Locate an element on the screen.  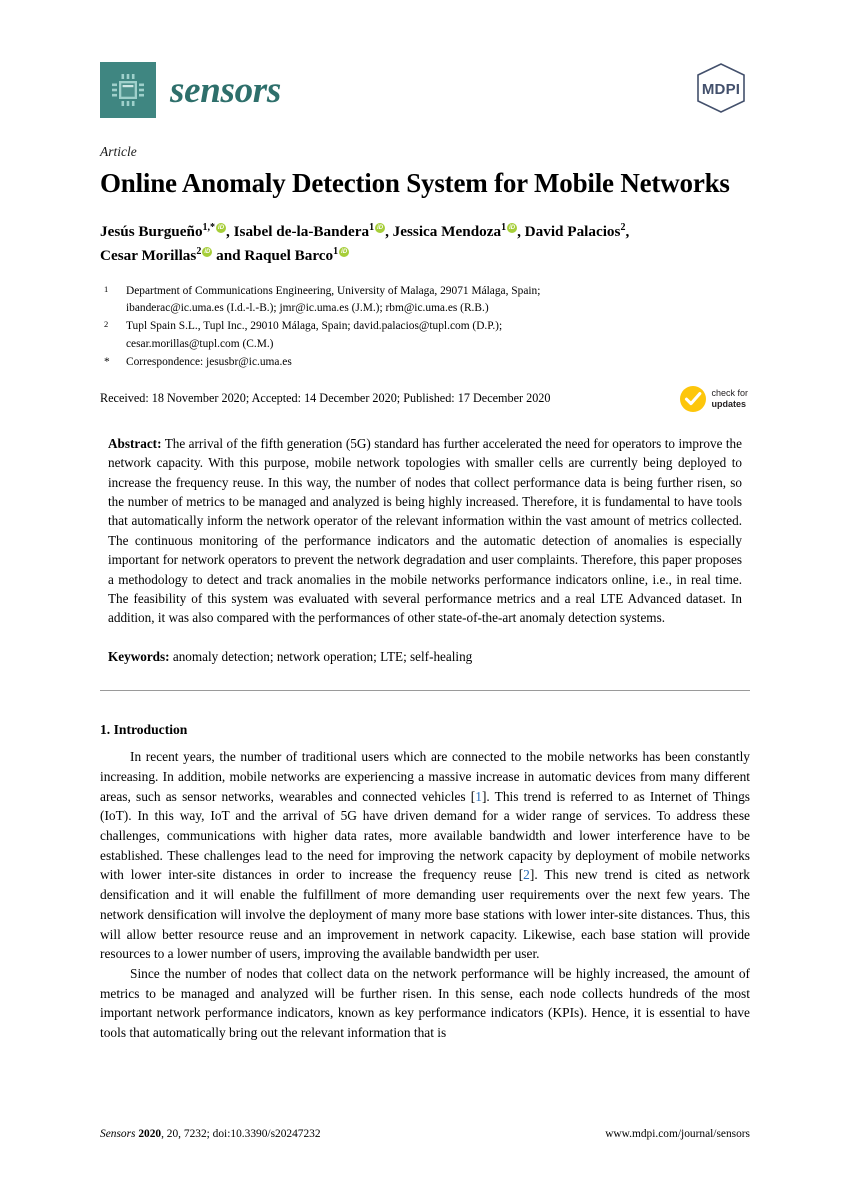
author-name: Raquel Barco is located at coordinates (289, 255).